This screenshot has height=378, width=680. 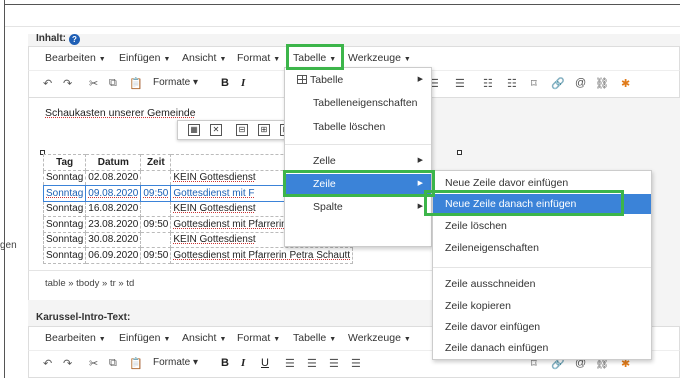 What do you see at coordinates (113, 208) in the screenshot?
I see `cell: 16.08.2020` at bounding box center [113, 208].